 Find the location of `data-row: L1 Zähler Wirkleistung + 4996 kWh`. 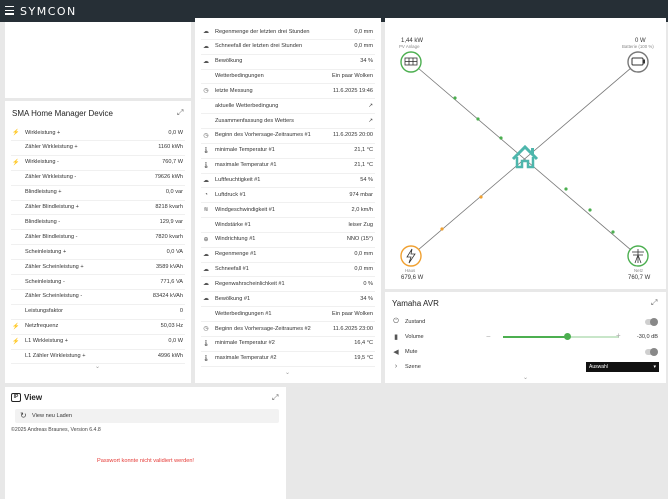

data-row: L1 Zähler Wirkleistung + 4996 kWh is located at coordinates (98, 356).